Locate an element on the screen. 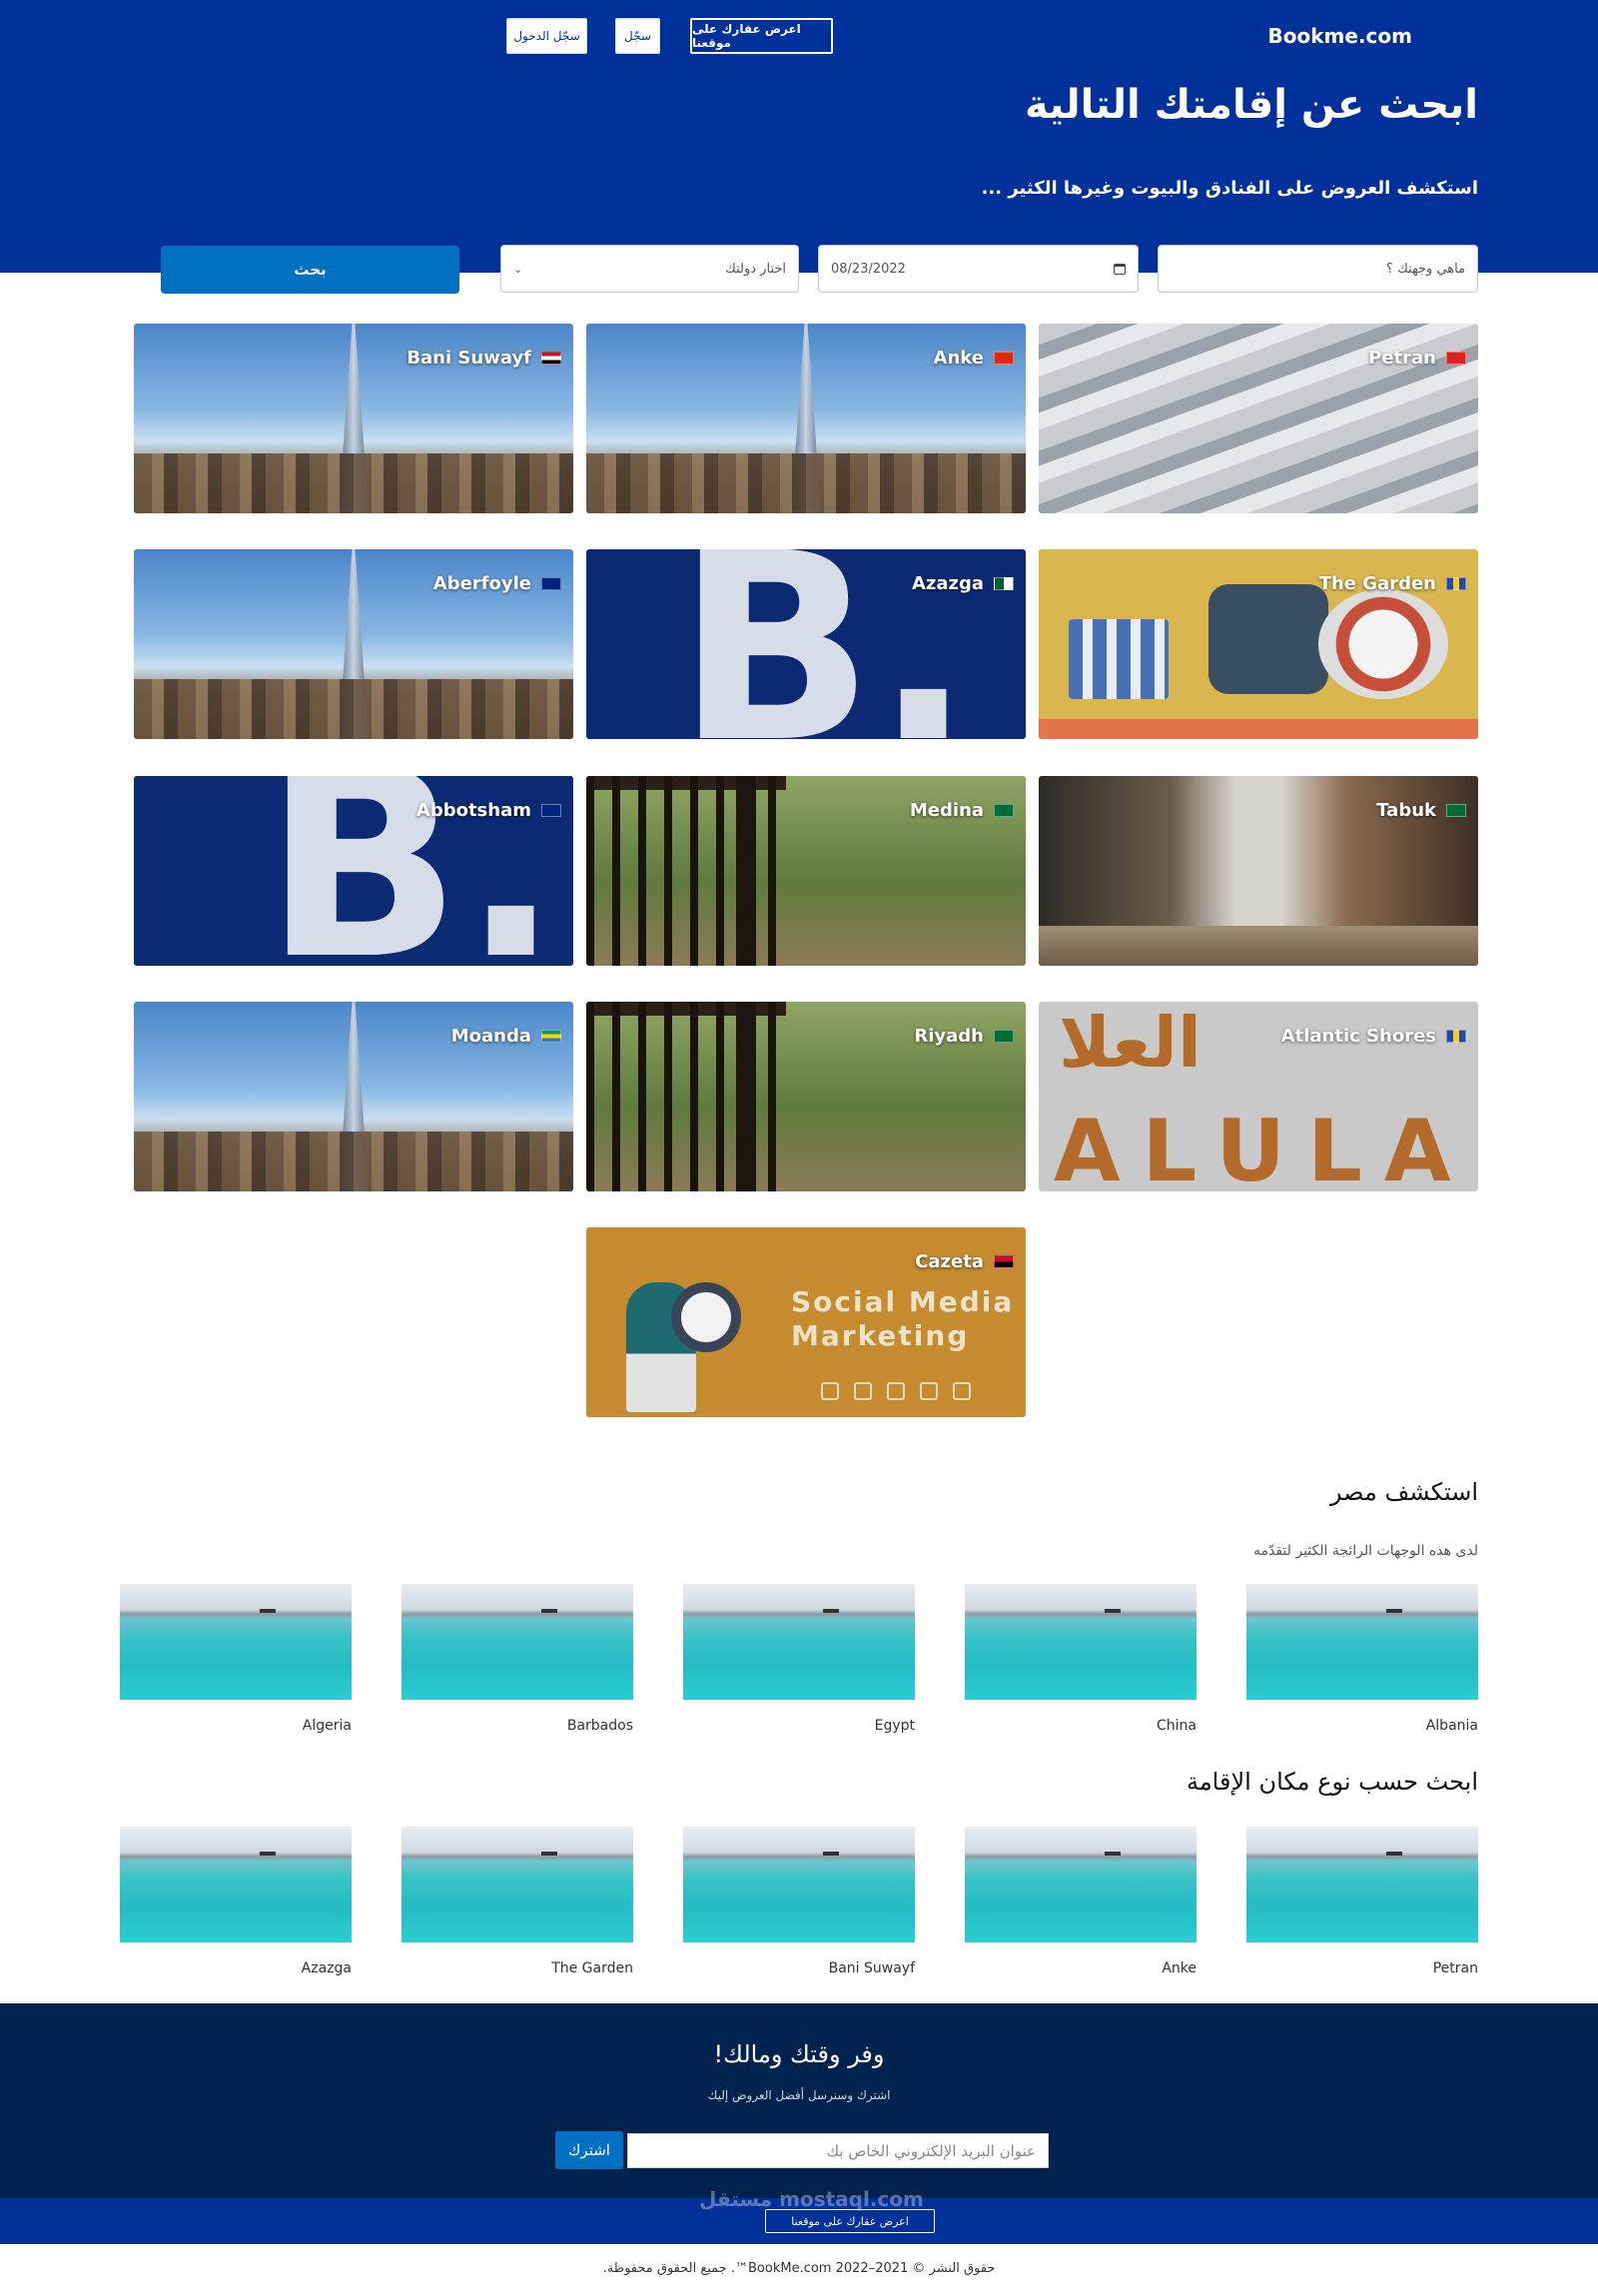 This screenshot has width=1598, height=2296. tile-caption: Petran is located at coordinates (1362, 1968).